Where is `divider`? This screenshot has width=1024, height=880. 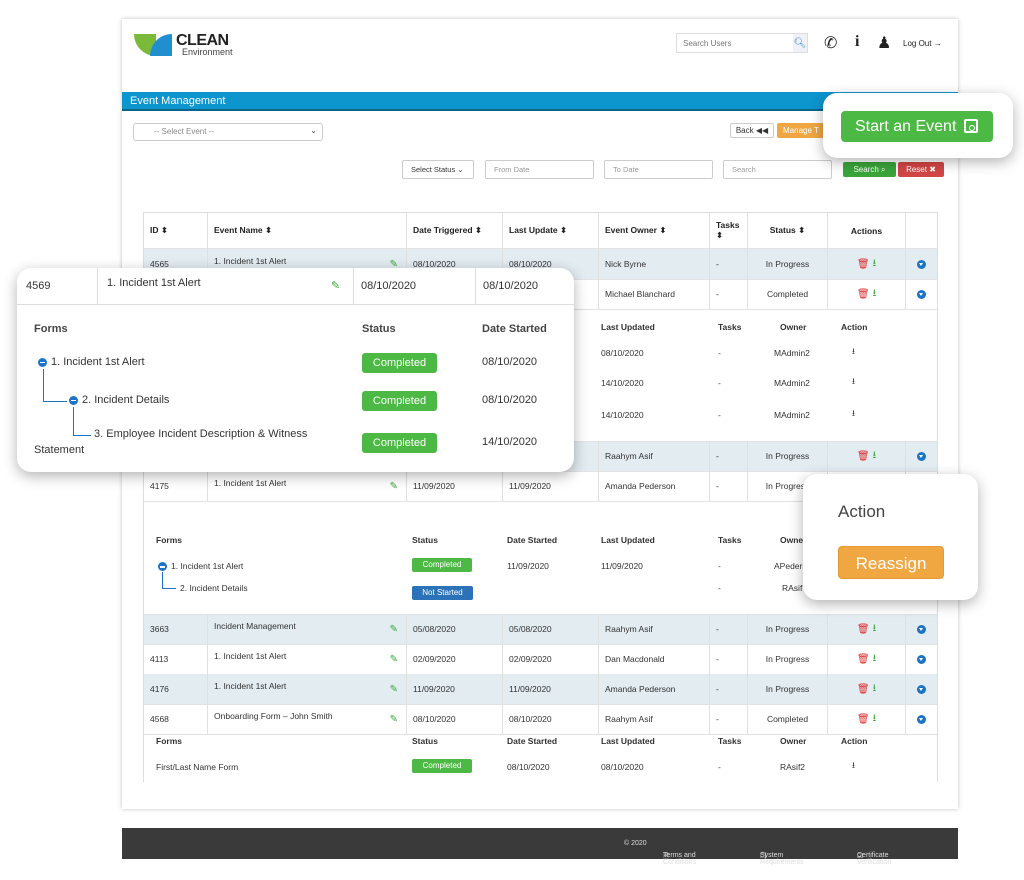 divider is located at coordinates (475, 286).